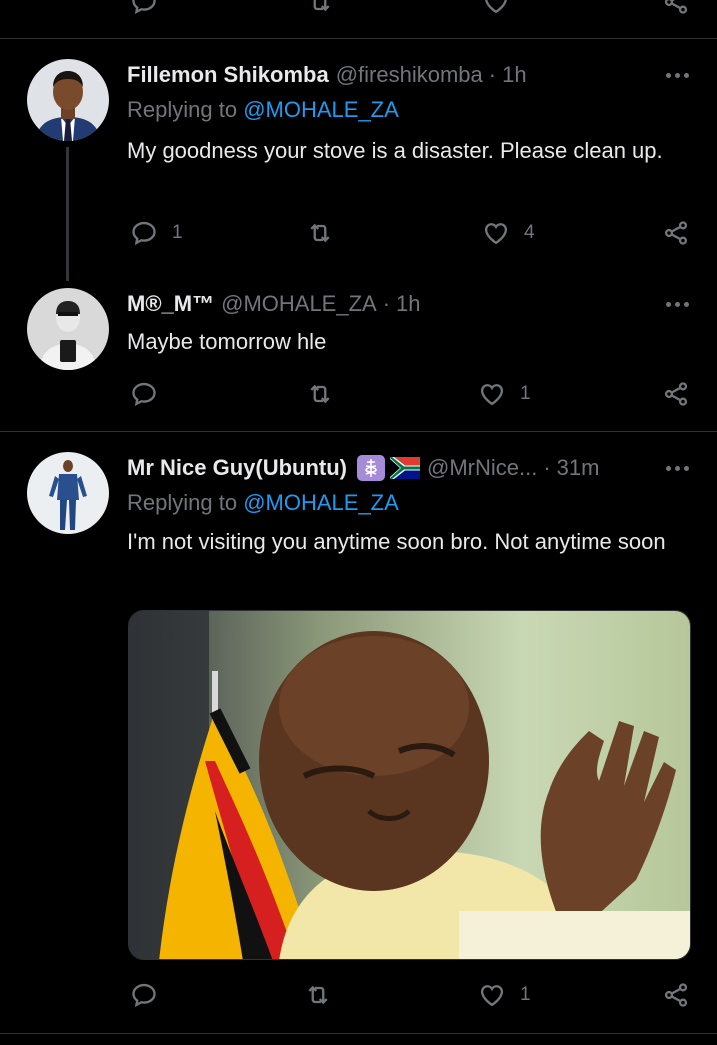 The width and height of the screenshot is (717, 1045). What do you see at coordinates (387, 468) in the screenshot?
I see `tweet-header: Mr Nice Guy(Ubuntu) @MrNice... · 31m` at bounding box center [387, 468].